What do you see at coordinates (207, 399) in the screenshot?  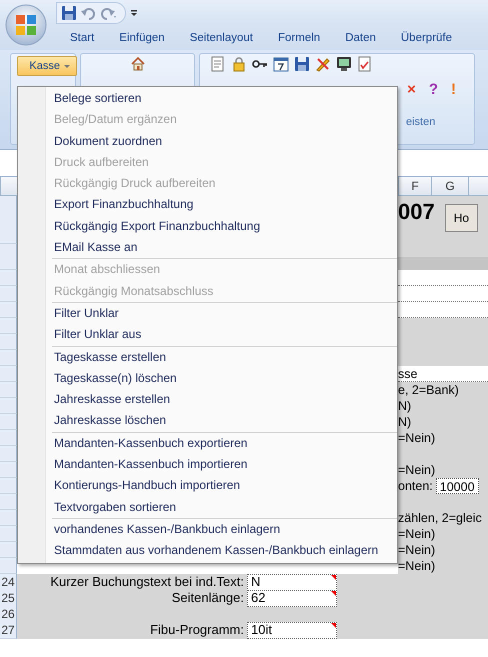 I see `menu-item: Jahreskasse erstellen` at bounding box center [207, 399].